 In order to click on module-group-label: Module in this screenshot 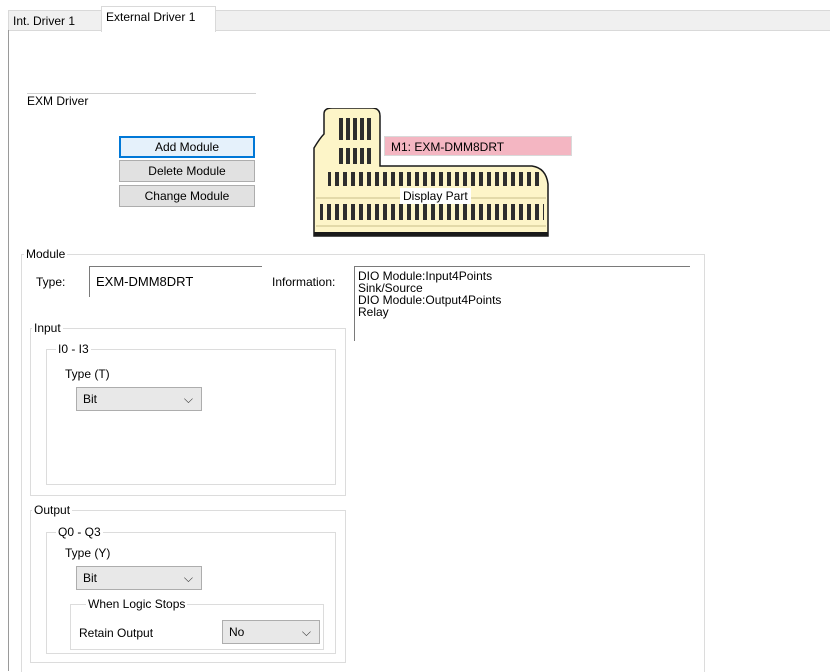, I will do `click(46, 254)`.